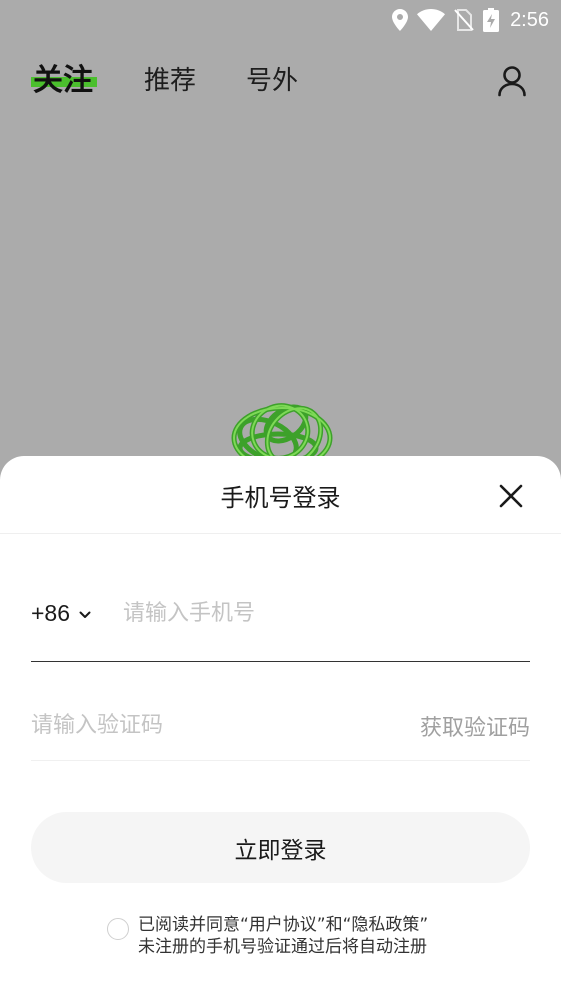  I want to click on code-row: 获取验证码, so click(280, 726).